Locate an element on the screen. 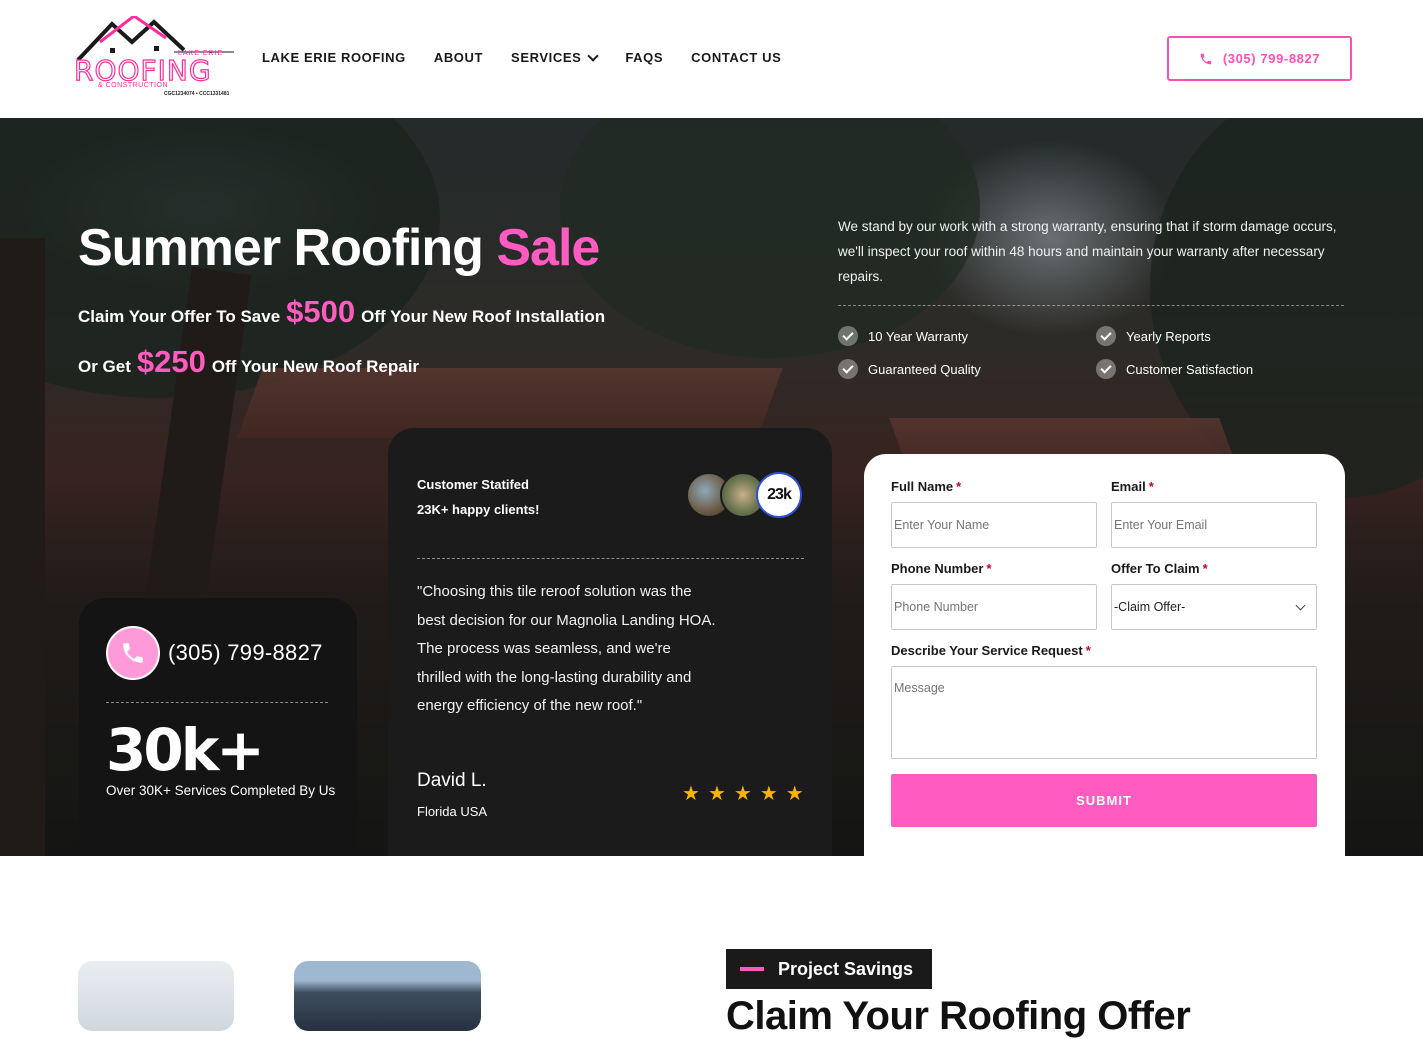  badge-accent-bar is located at coordinates (752, 969).